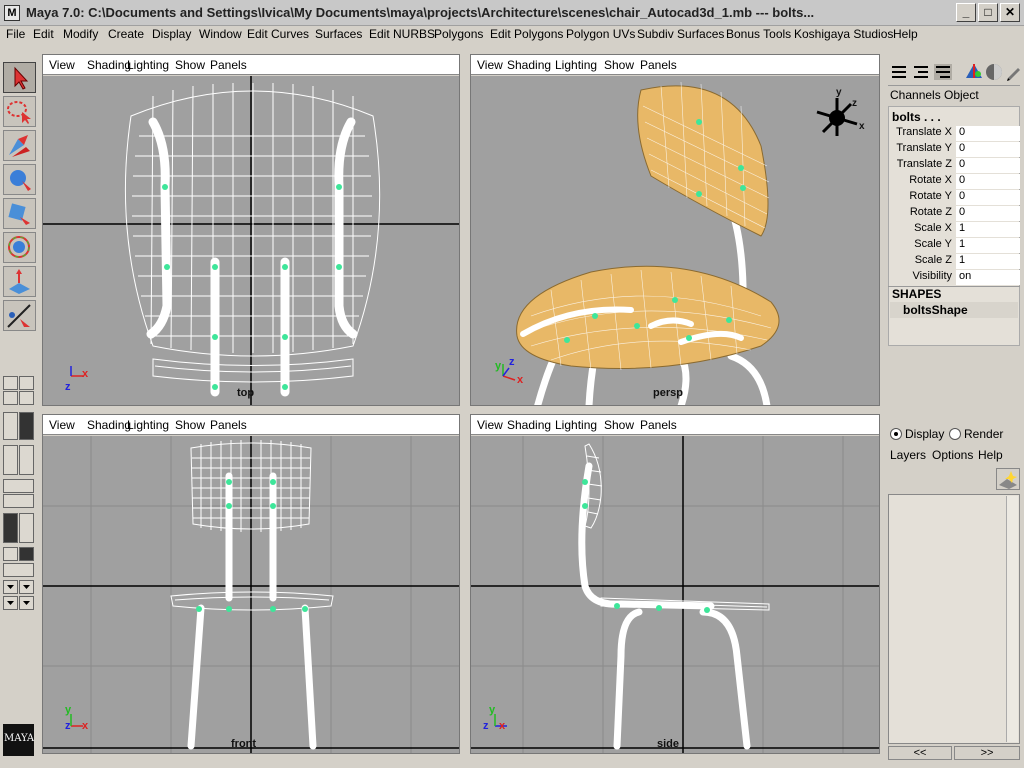  I want to click on layout-script-icon, so click(26, 554).